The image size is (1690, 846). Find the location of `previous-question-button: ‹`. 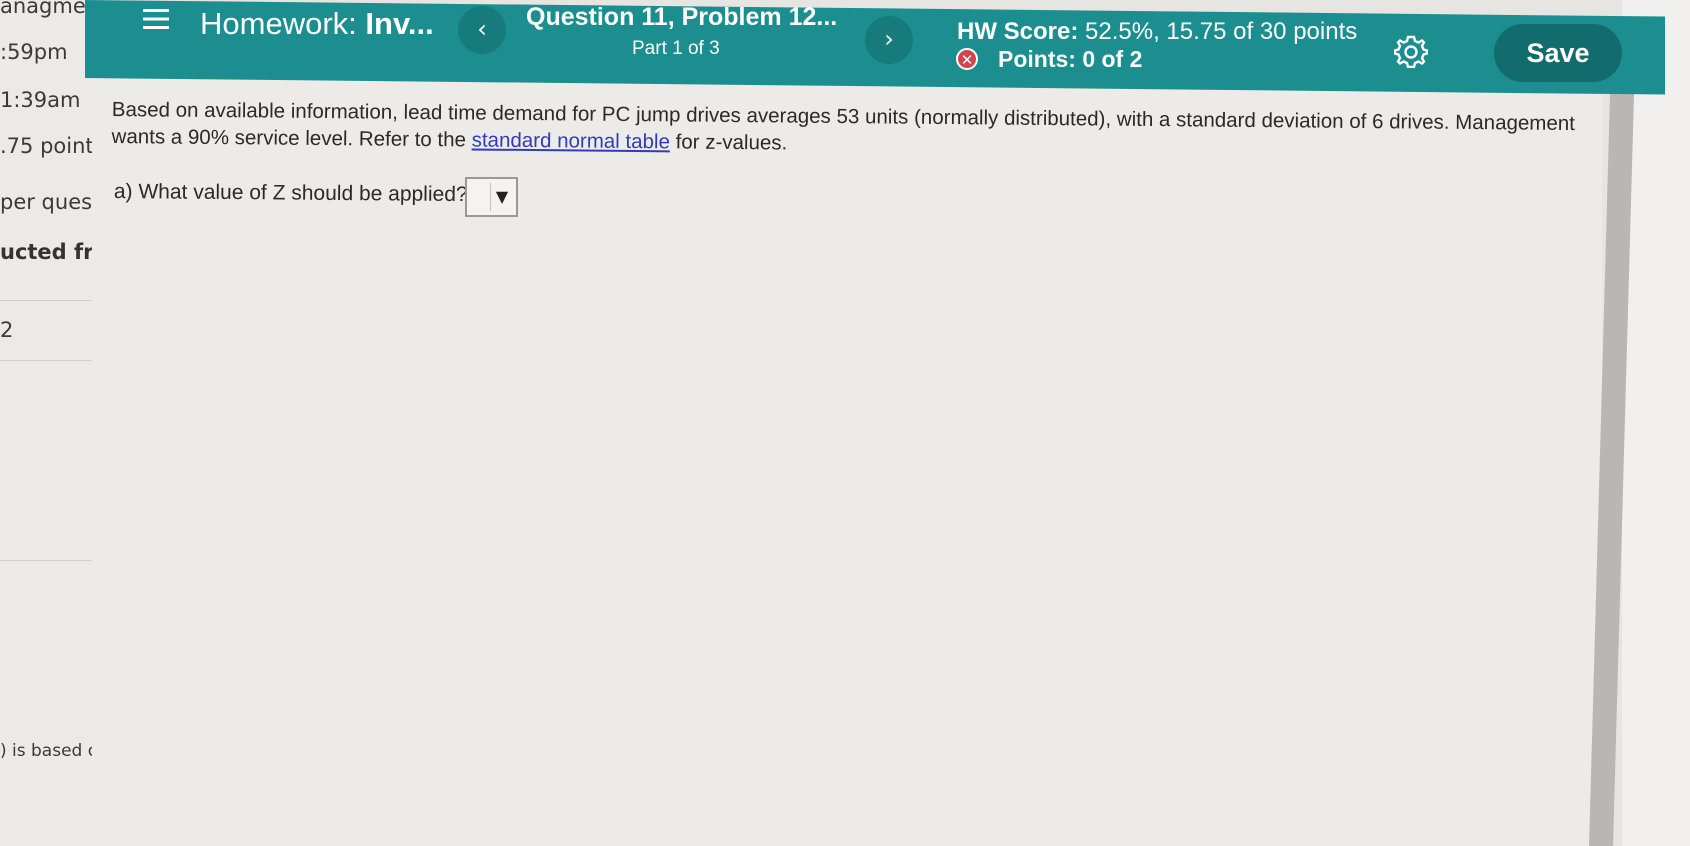

previous-question-button: ‹ is located at coordinates (482, 30).